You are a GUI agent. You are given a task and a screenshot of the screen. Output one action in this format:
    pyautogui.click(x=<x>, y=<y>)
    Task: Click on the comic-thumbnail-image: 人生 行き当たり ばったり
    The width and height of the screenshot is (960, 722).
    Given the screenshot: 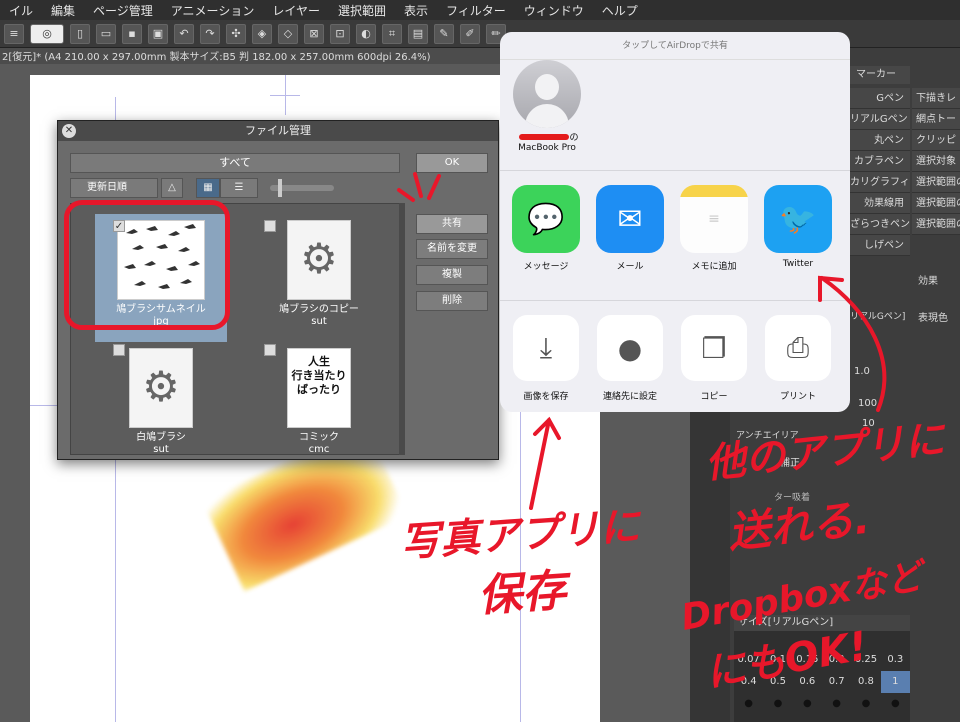 What is the action you would take?
    pyautogui.click(x=319, y=388)
    